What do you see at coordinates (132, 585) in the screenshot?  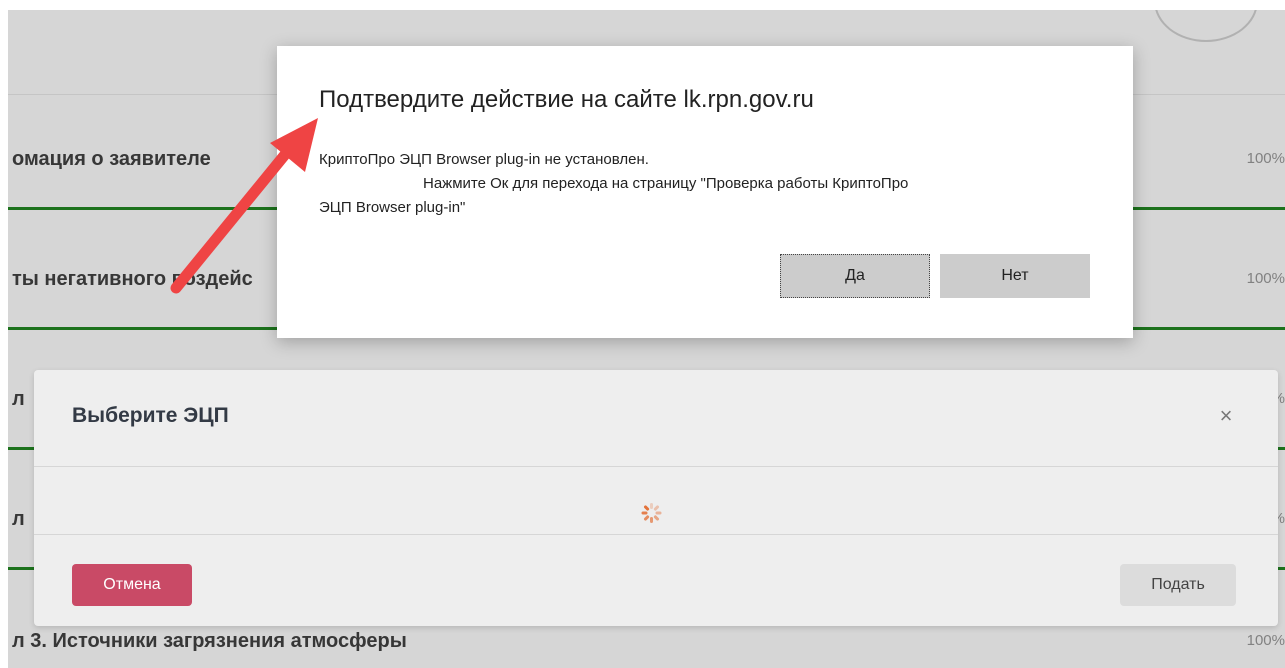 I see `cancel-button: Отмена` at bounding box center [132, 585].